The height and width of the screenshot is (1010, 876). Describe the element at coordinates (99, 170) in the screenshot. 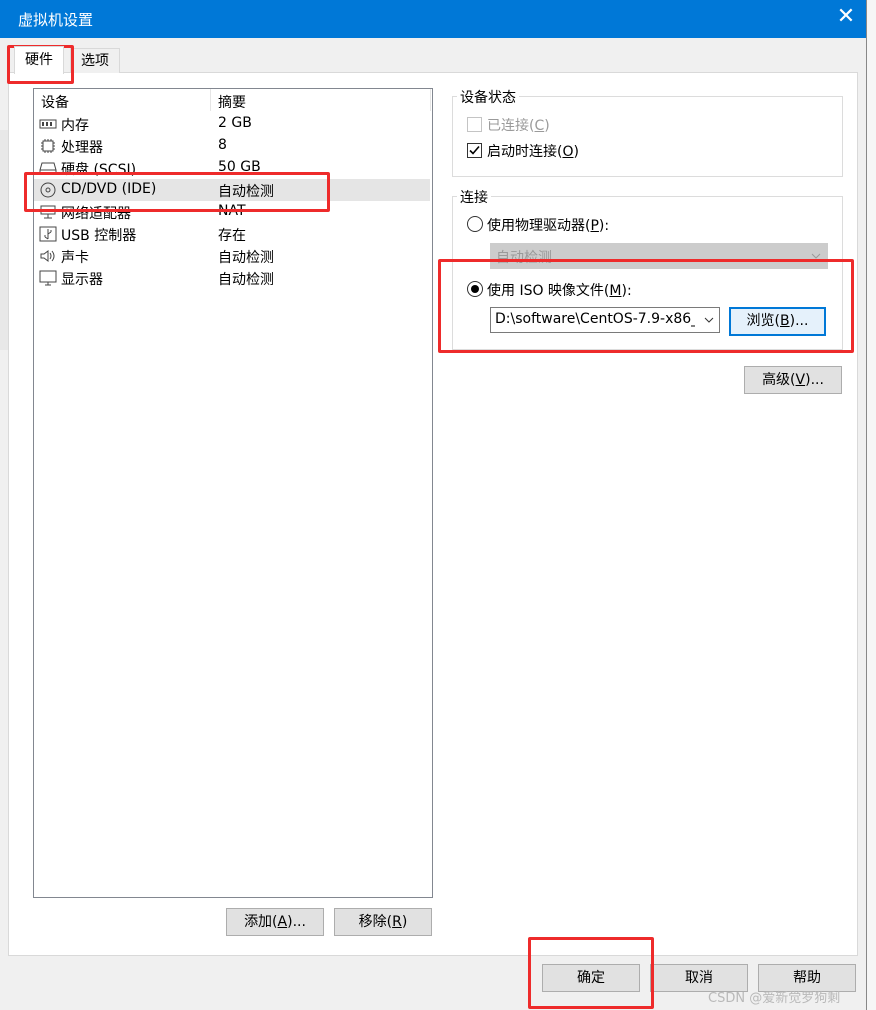

I see `device-name: 硬盘 (SCSI)` at that location.